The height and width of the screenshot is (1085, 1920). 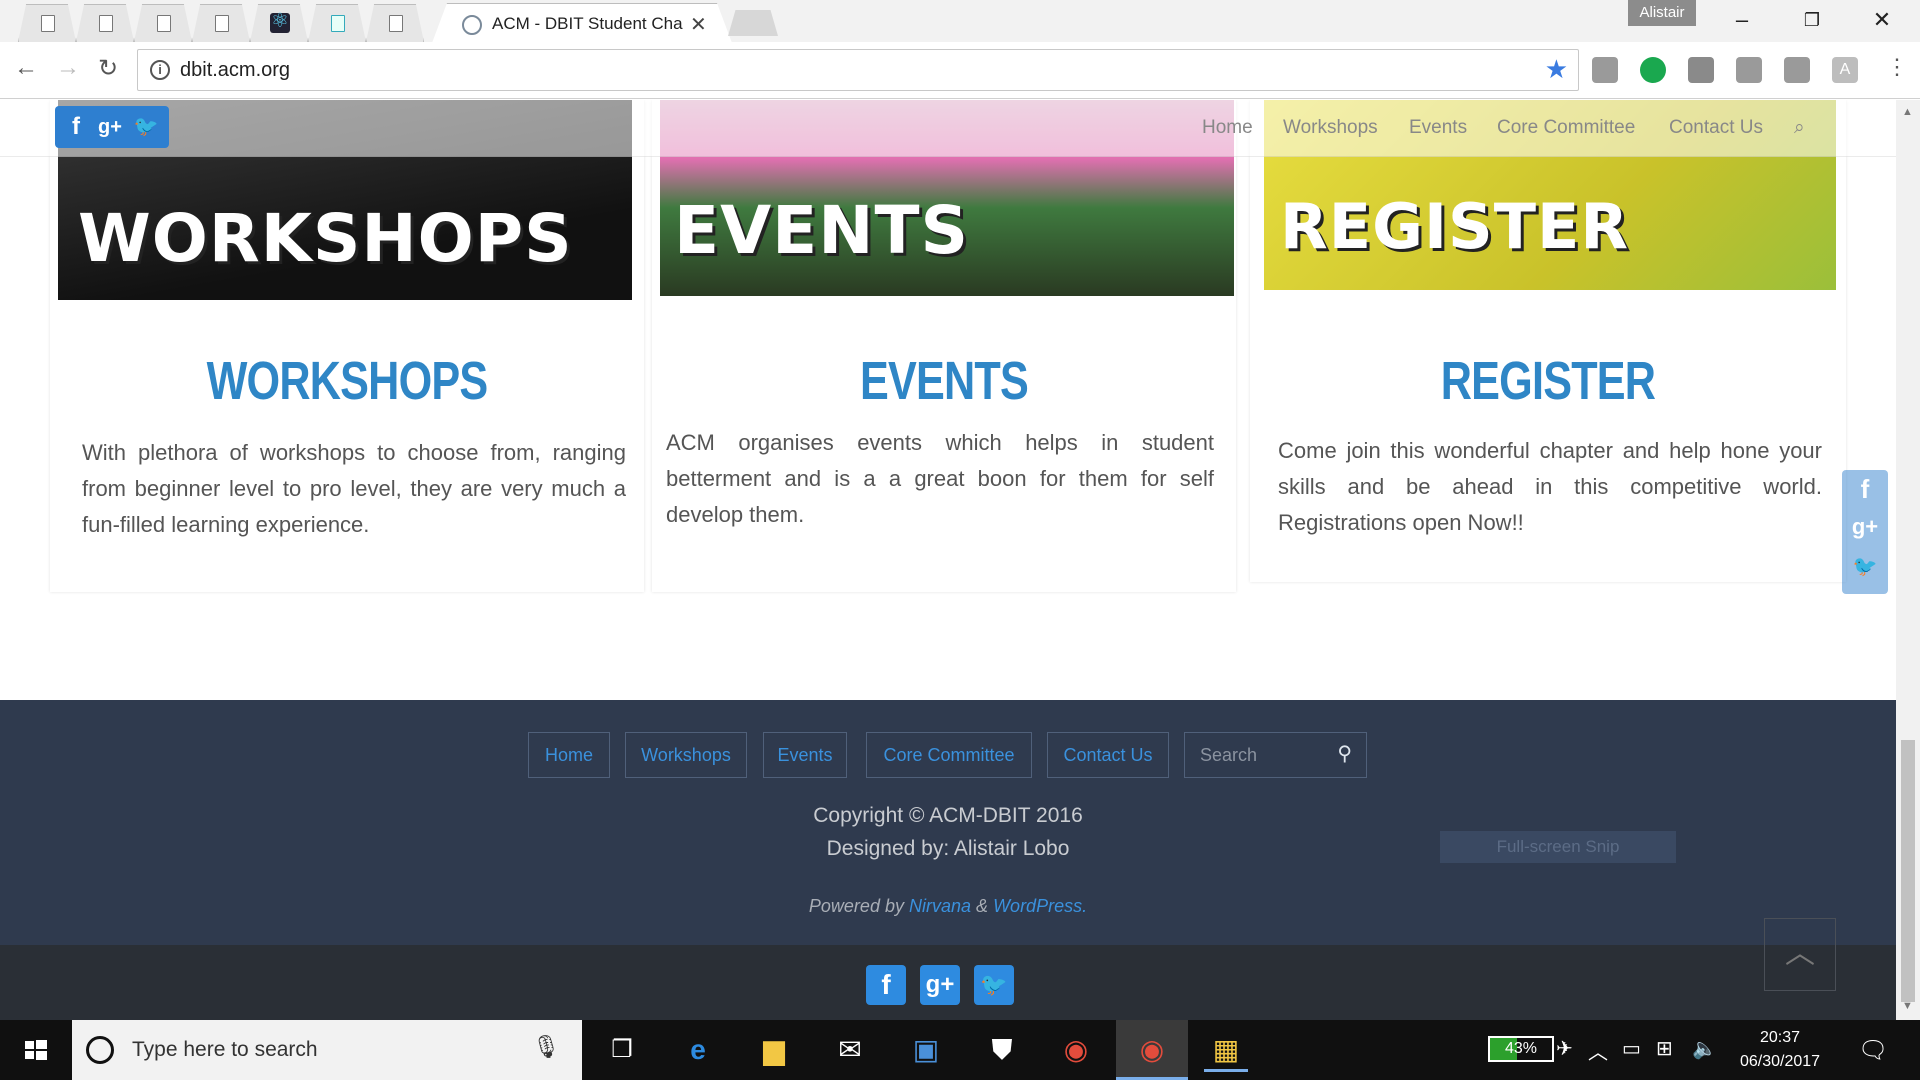 I want to click on page-scrollbar: ▲ ▼, so click(x=1908, y=560).